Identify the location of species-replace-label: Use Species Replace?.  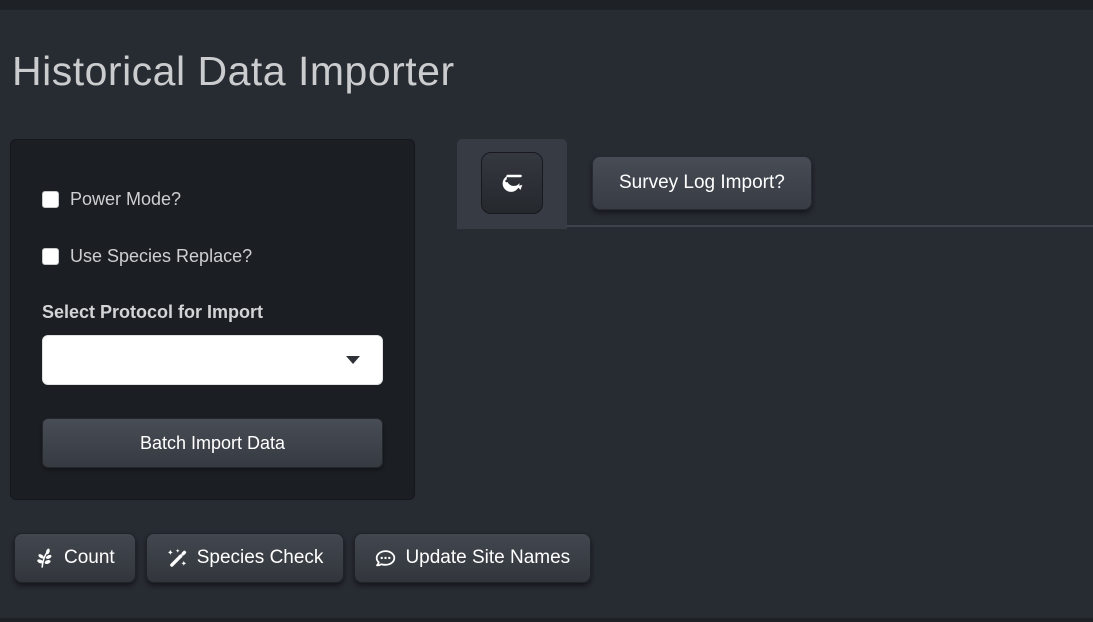
(161, 256).